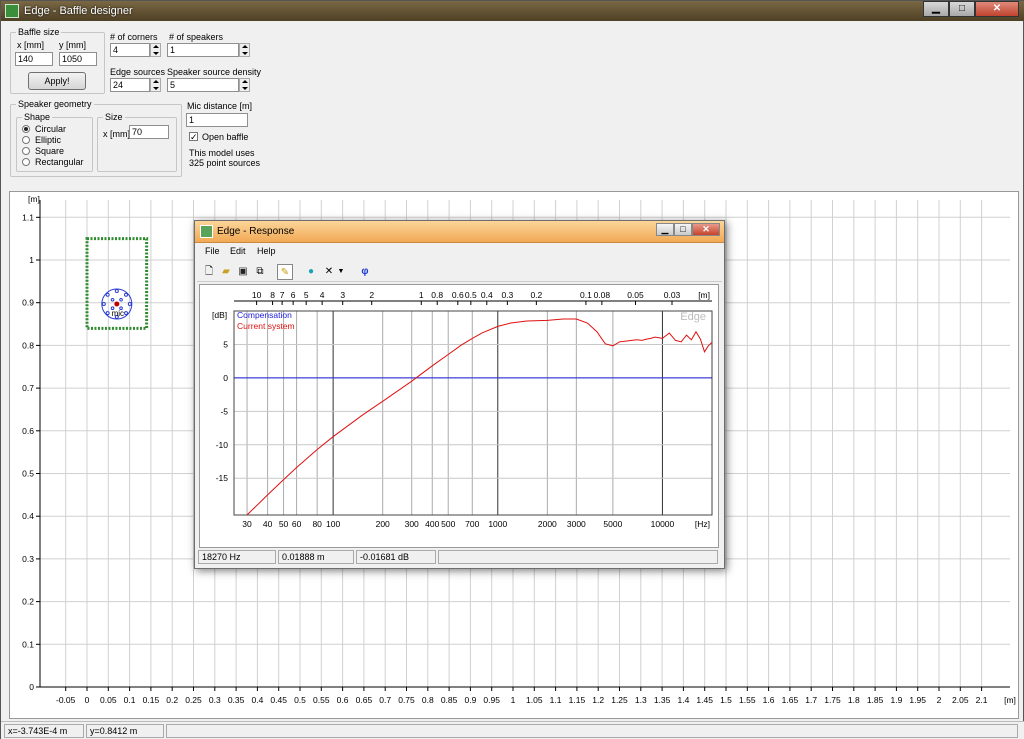 The image size is (1024, 739). Describe the element at coordinates (939, 700) in the screenshot. I see `x-tick-label: 2` at that location.